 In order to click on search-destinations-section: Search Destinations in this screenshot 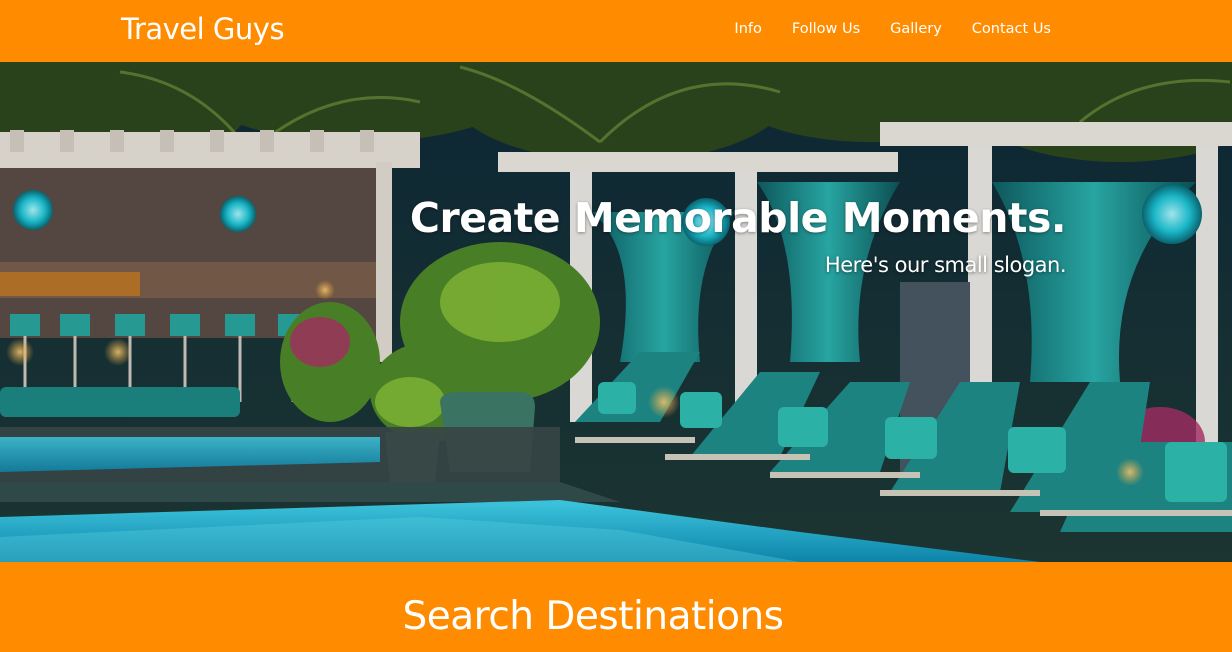, I will do `click(616, 607)`.